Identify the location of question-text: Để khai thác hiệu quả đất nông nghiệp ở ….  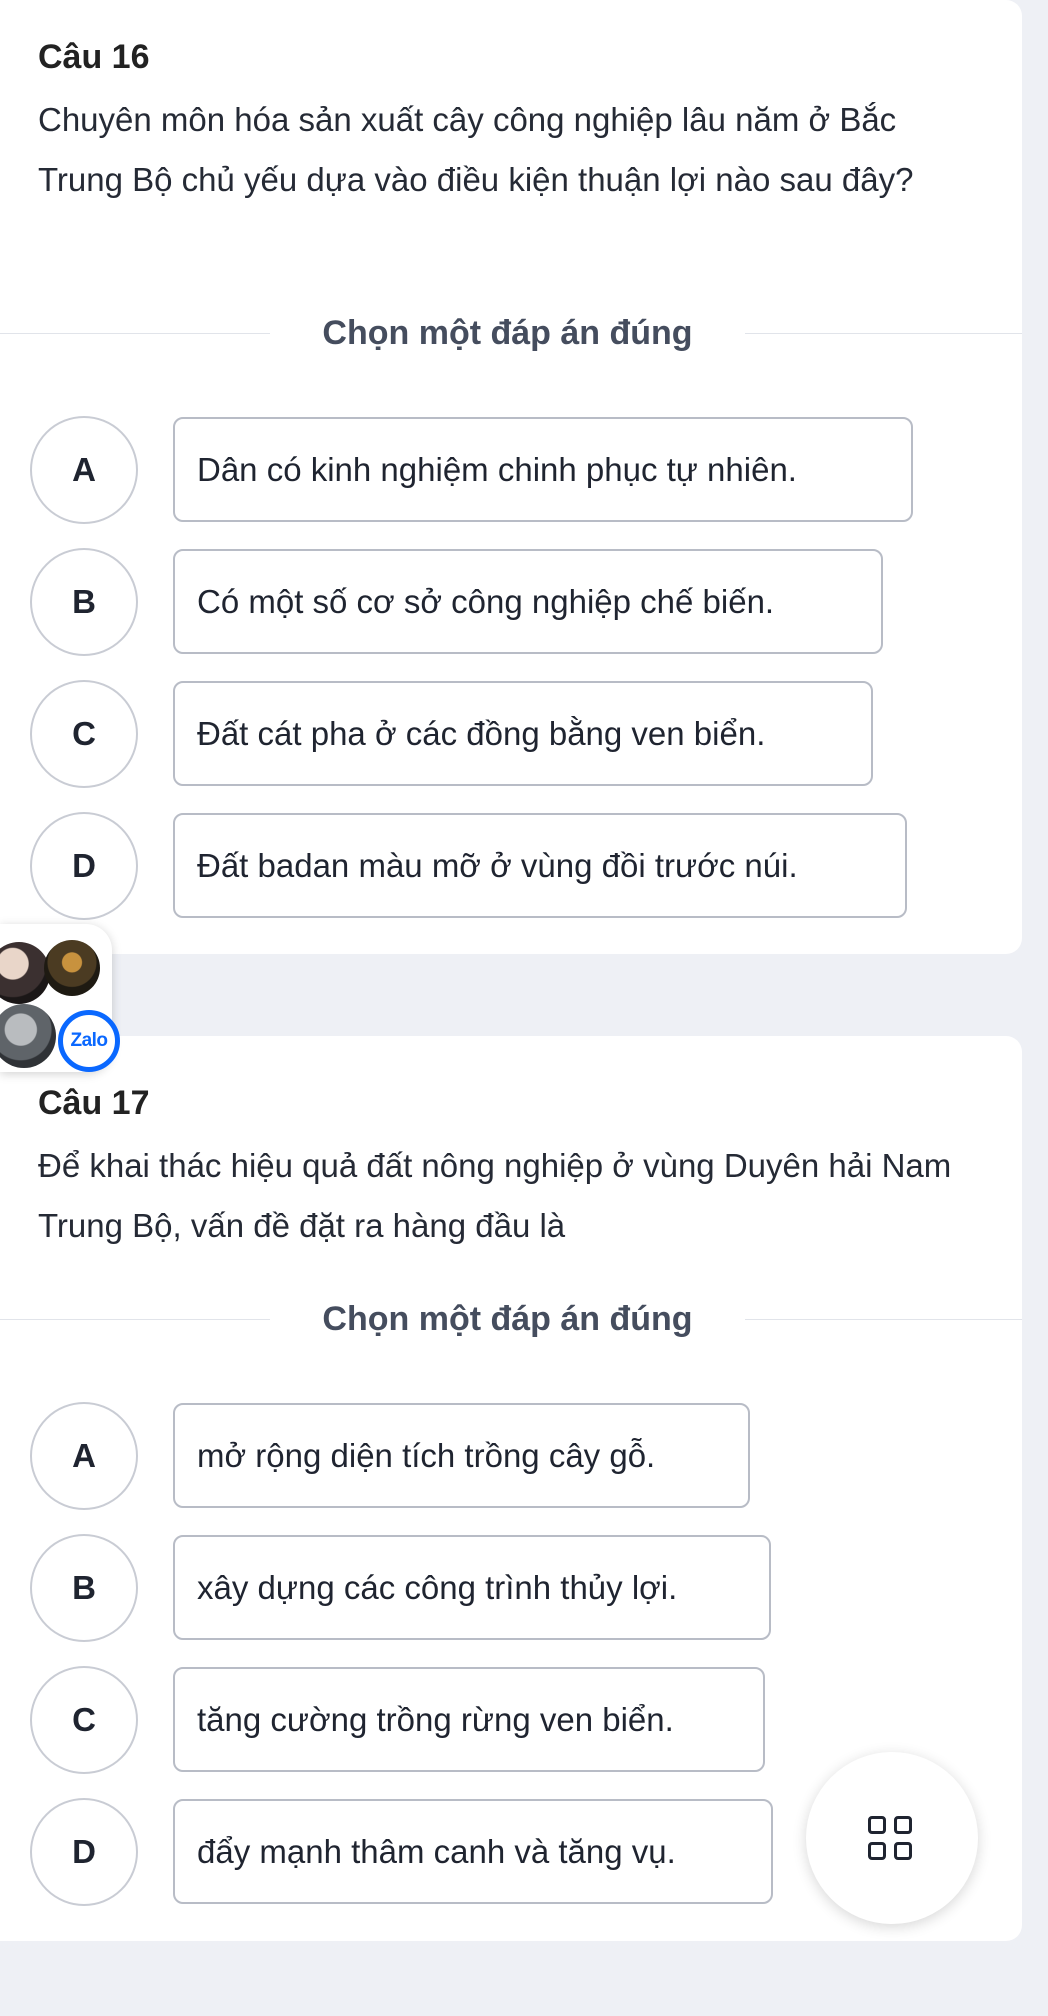
(495, 1195).